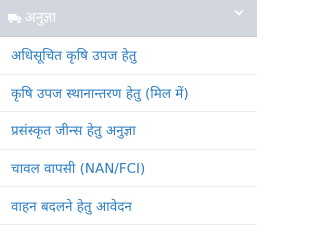 Image resolution: width=320 pixels, height=240 pixels. Describe the element at coordinates (239, 13) in the screenshot. I see `chevron-down-icon` at that location.